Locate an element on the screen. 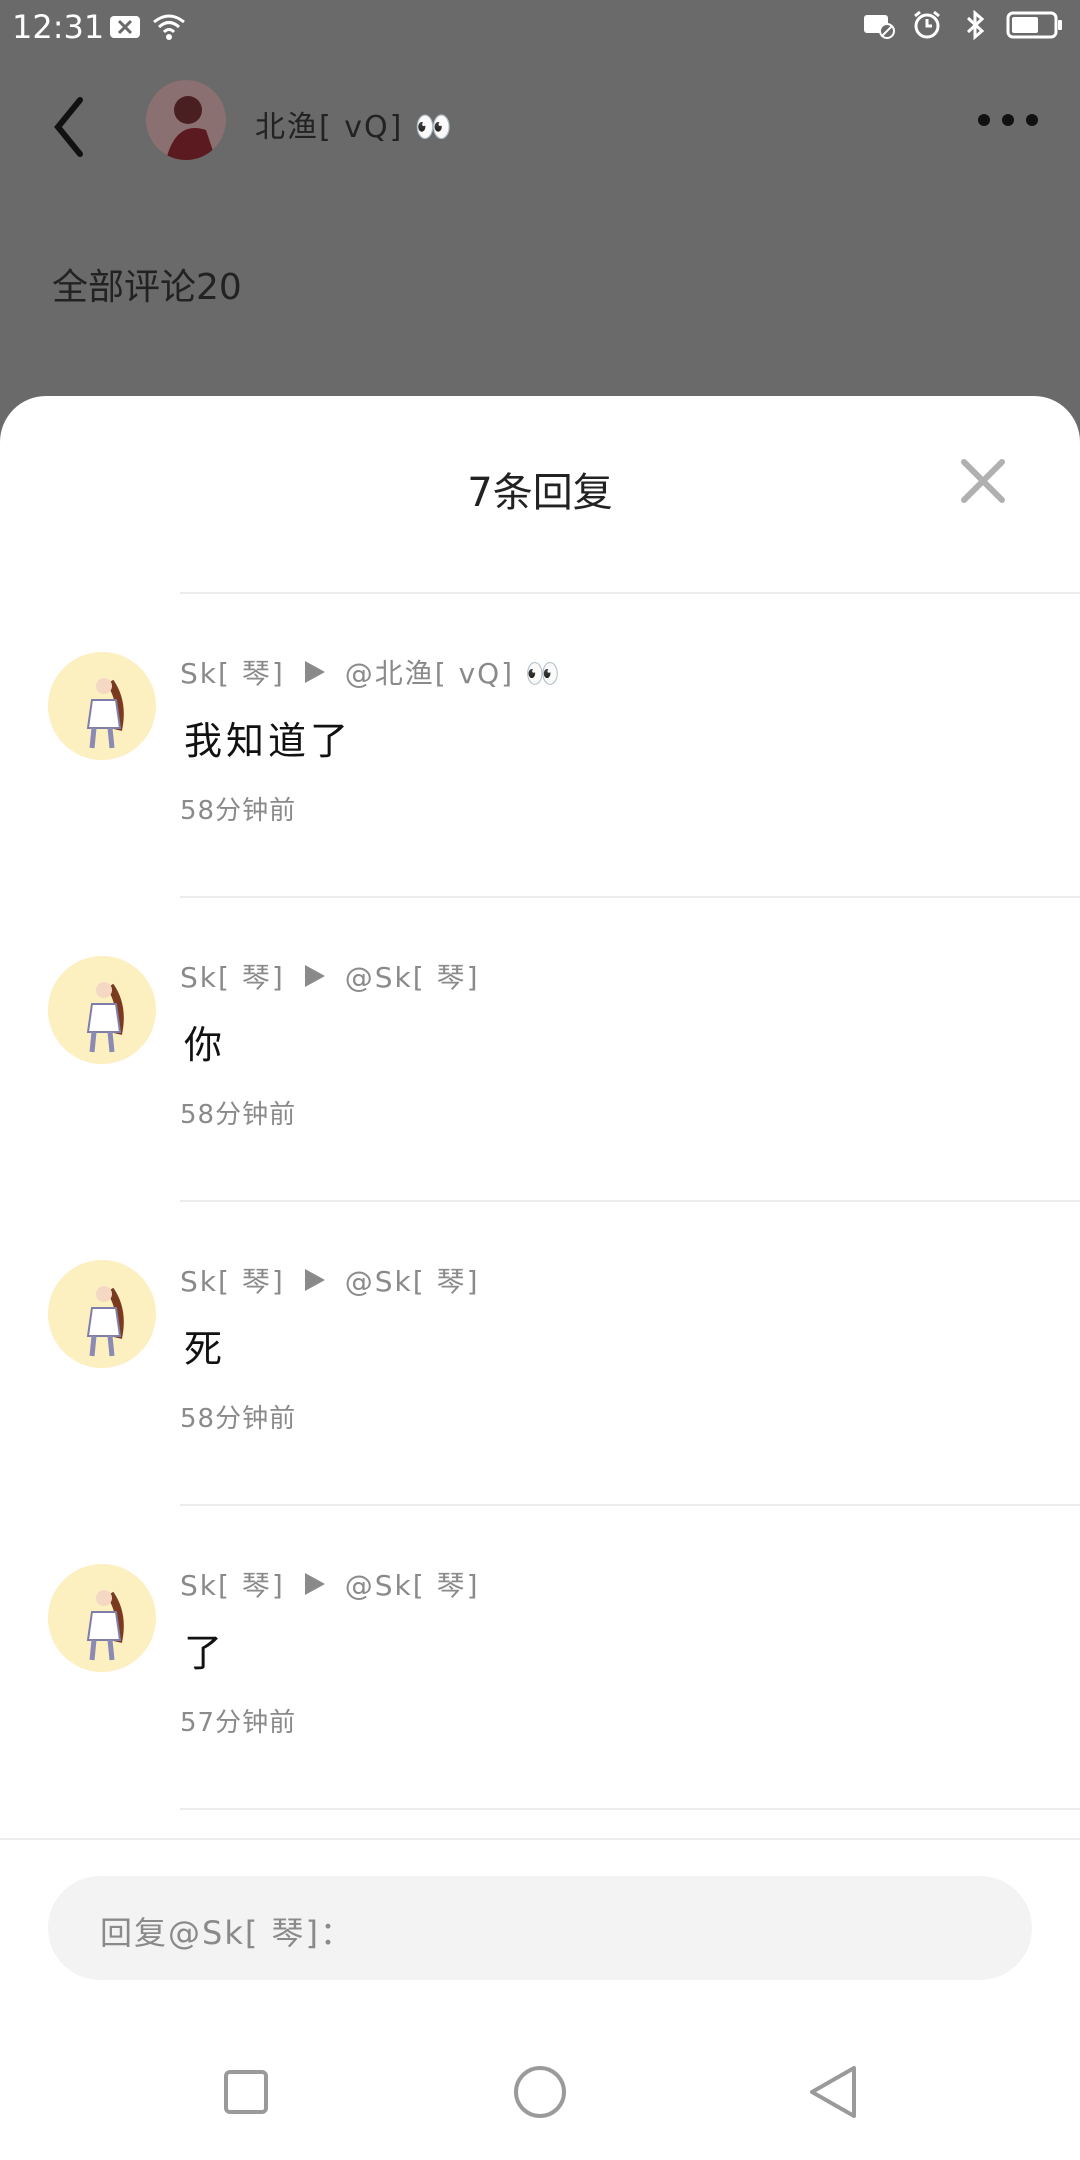 The width and height of the screenshot is (1080, 2160). reply-content: 死 is located at coordinates (205, 1349).